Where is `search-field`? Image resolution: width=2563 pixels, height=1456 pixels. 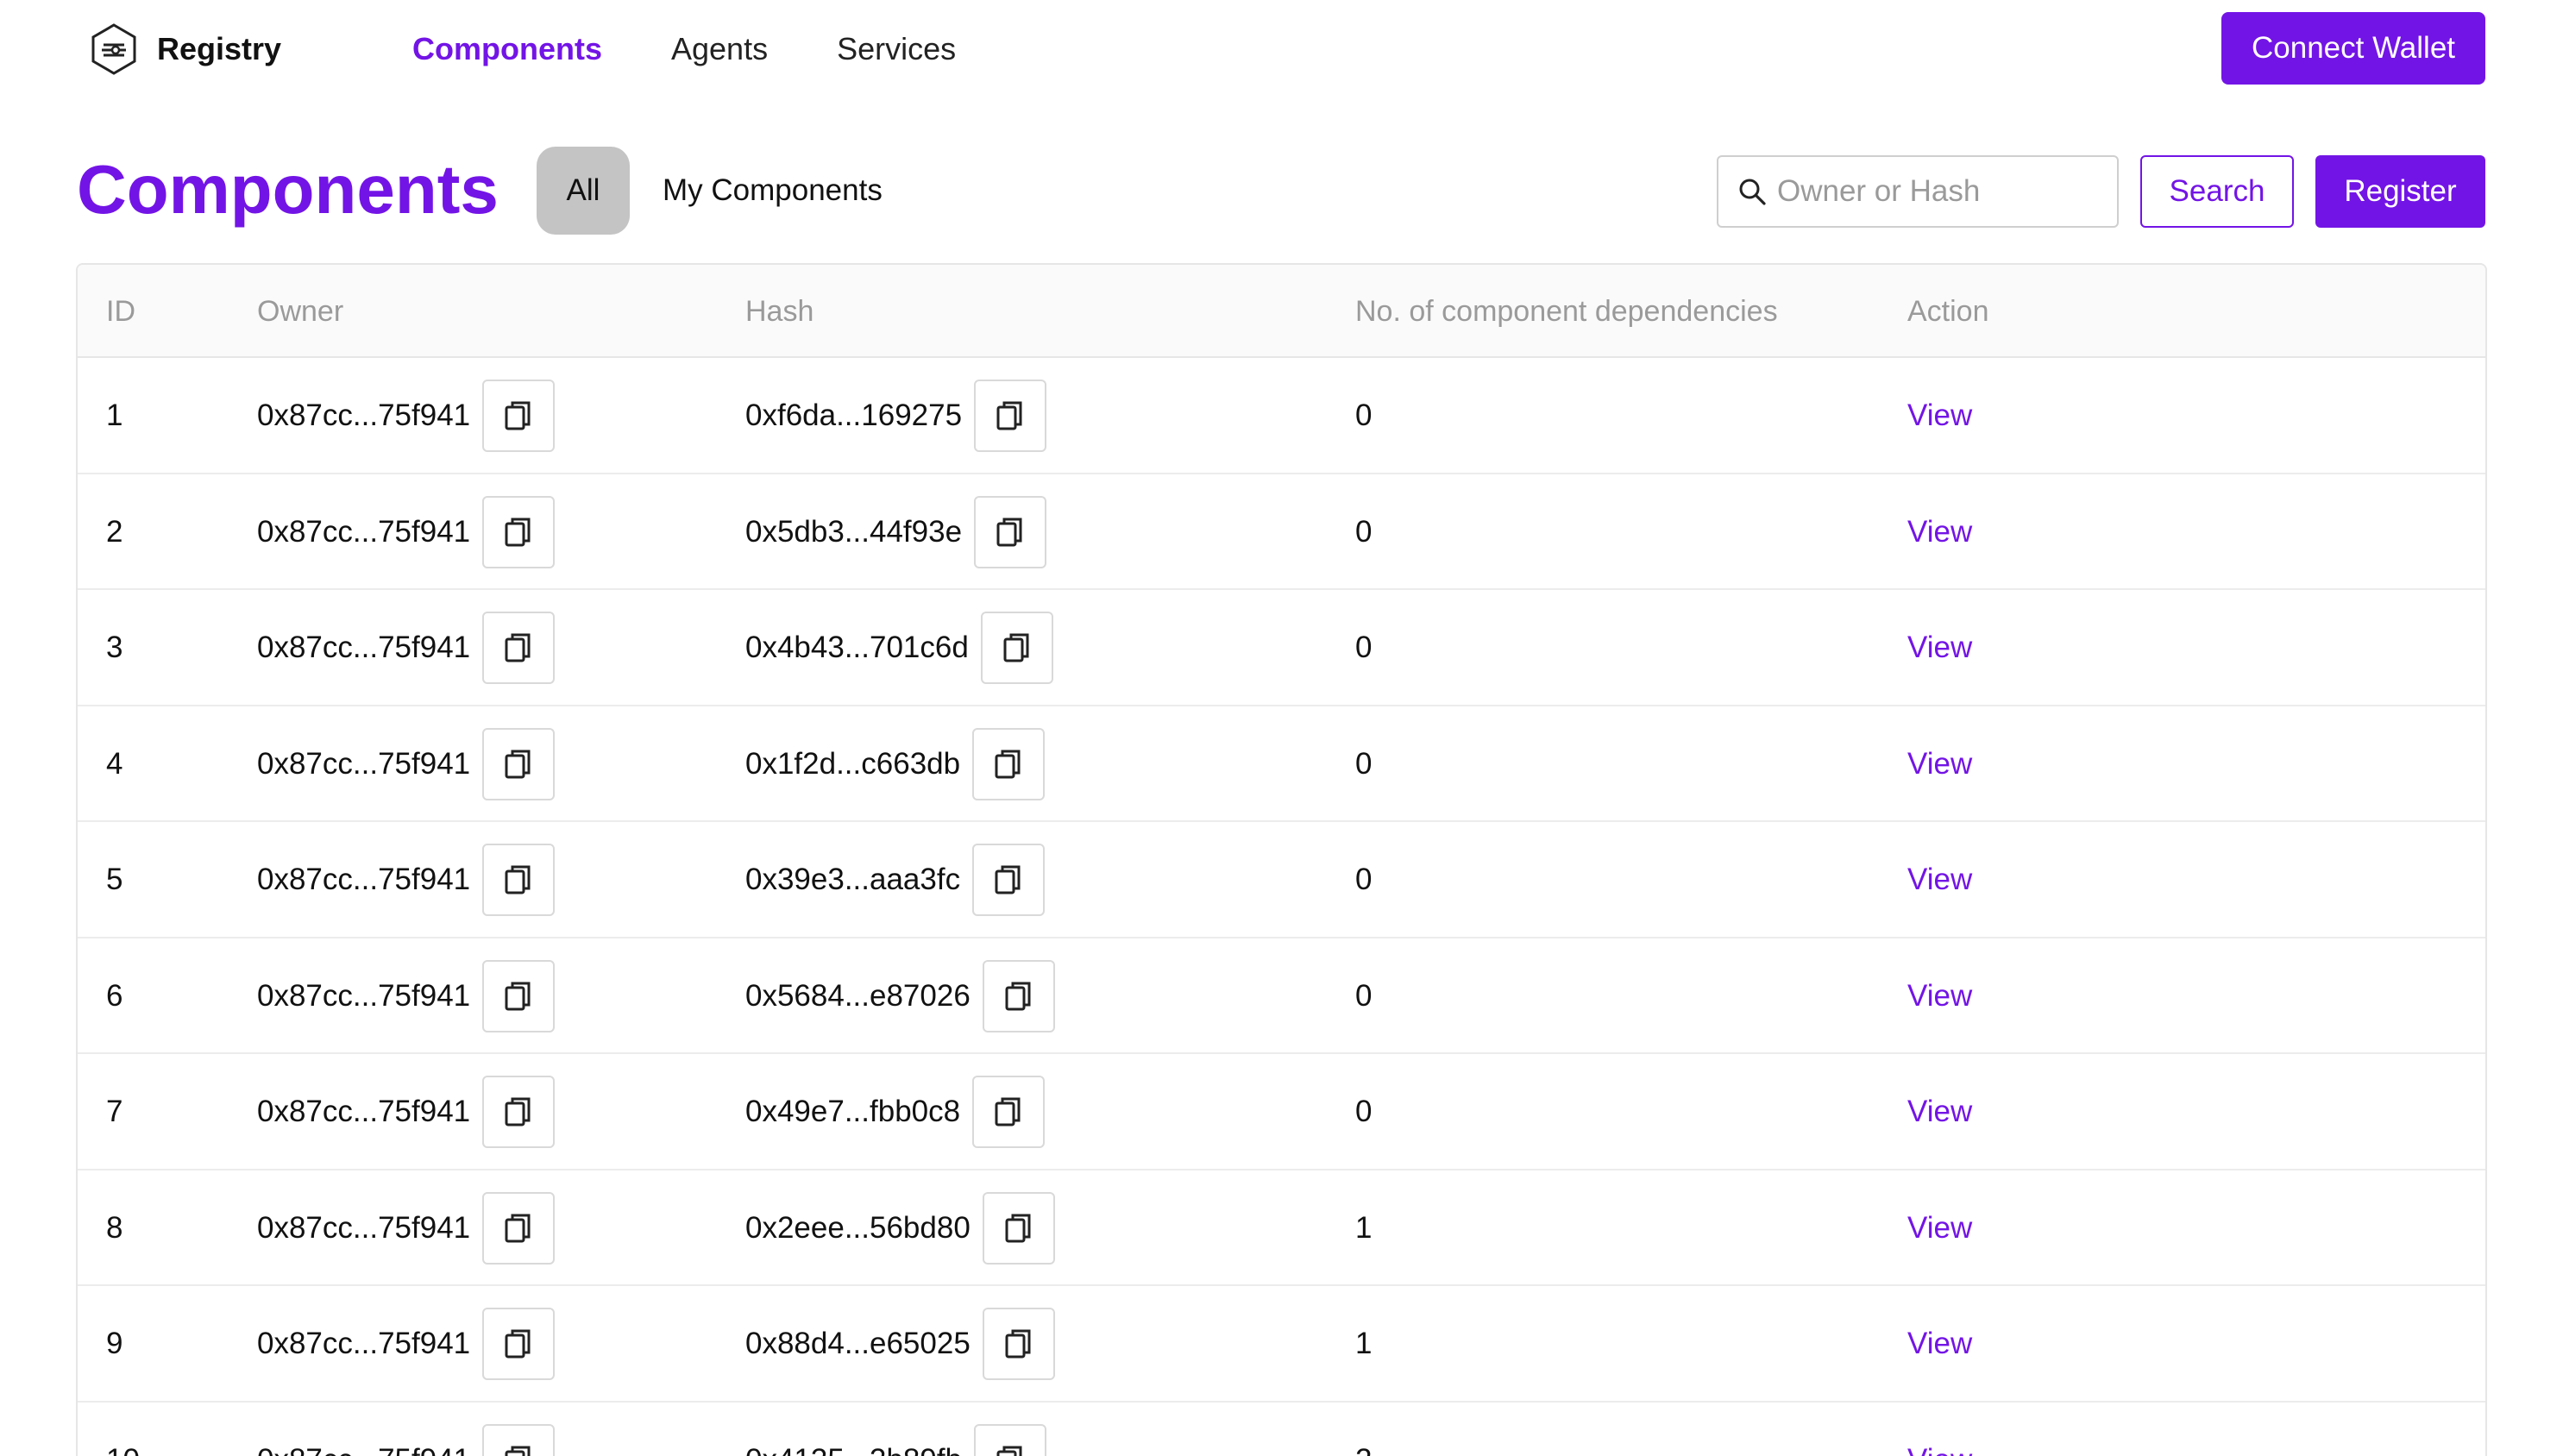
search-field is located at coordinates (1918, 192).